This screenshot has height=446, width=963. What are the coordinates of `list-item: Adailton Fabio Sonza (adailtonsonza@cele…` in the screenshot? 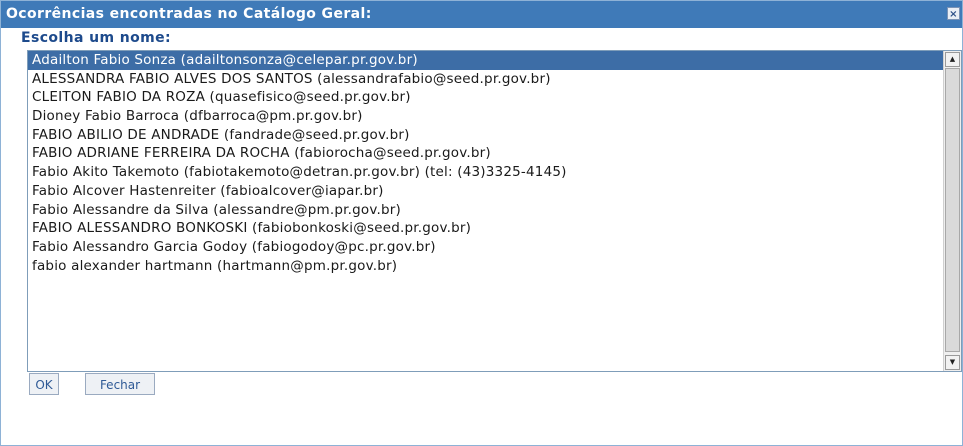 It's located at (494, 60).